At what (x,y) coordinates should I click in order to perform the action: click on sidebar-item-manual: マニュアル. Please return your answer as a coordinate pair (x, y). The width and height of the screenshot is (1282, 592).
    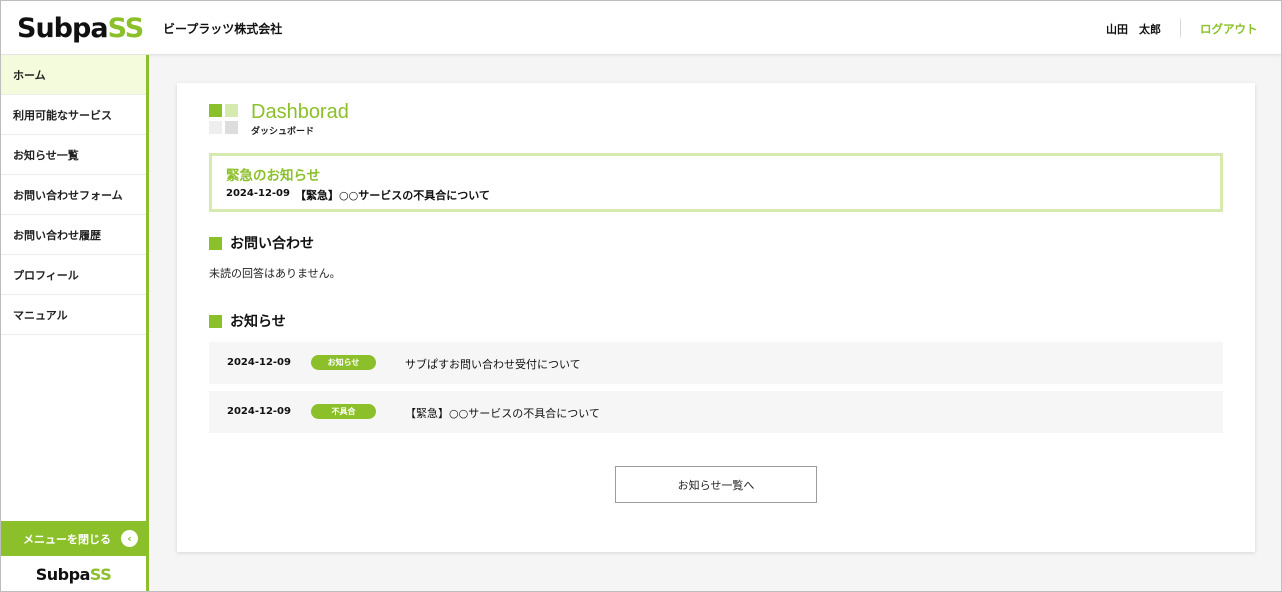
    Looking at the image, I should click on (73, 315).